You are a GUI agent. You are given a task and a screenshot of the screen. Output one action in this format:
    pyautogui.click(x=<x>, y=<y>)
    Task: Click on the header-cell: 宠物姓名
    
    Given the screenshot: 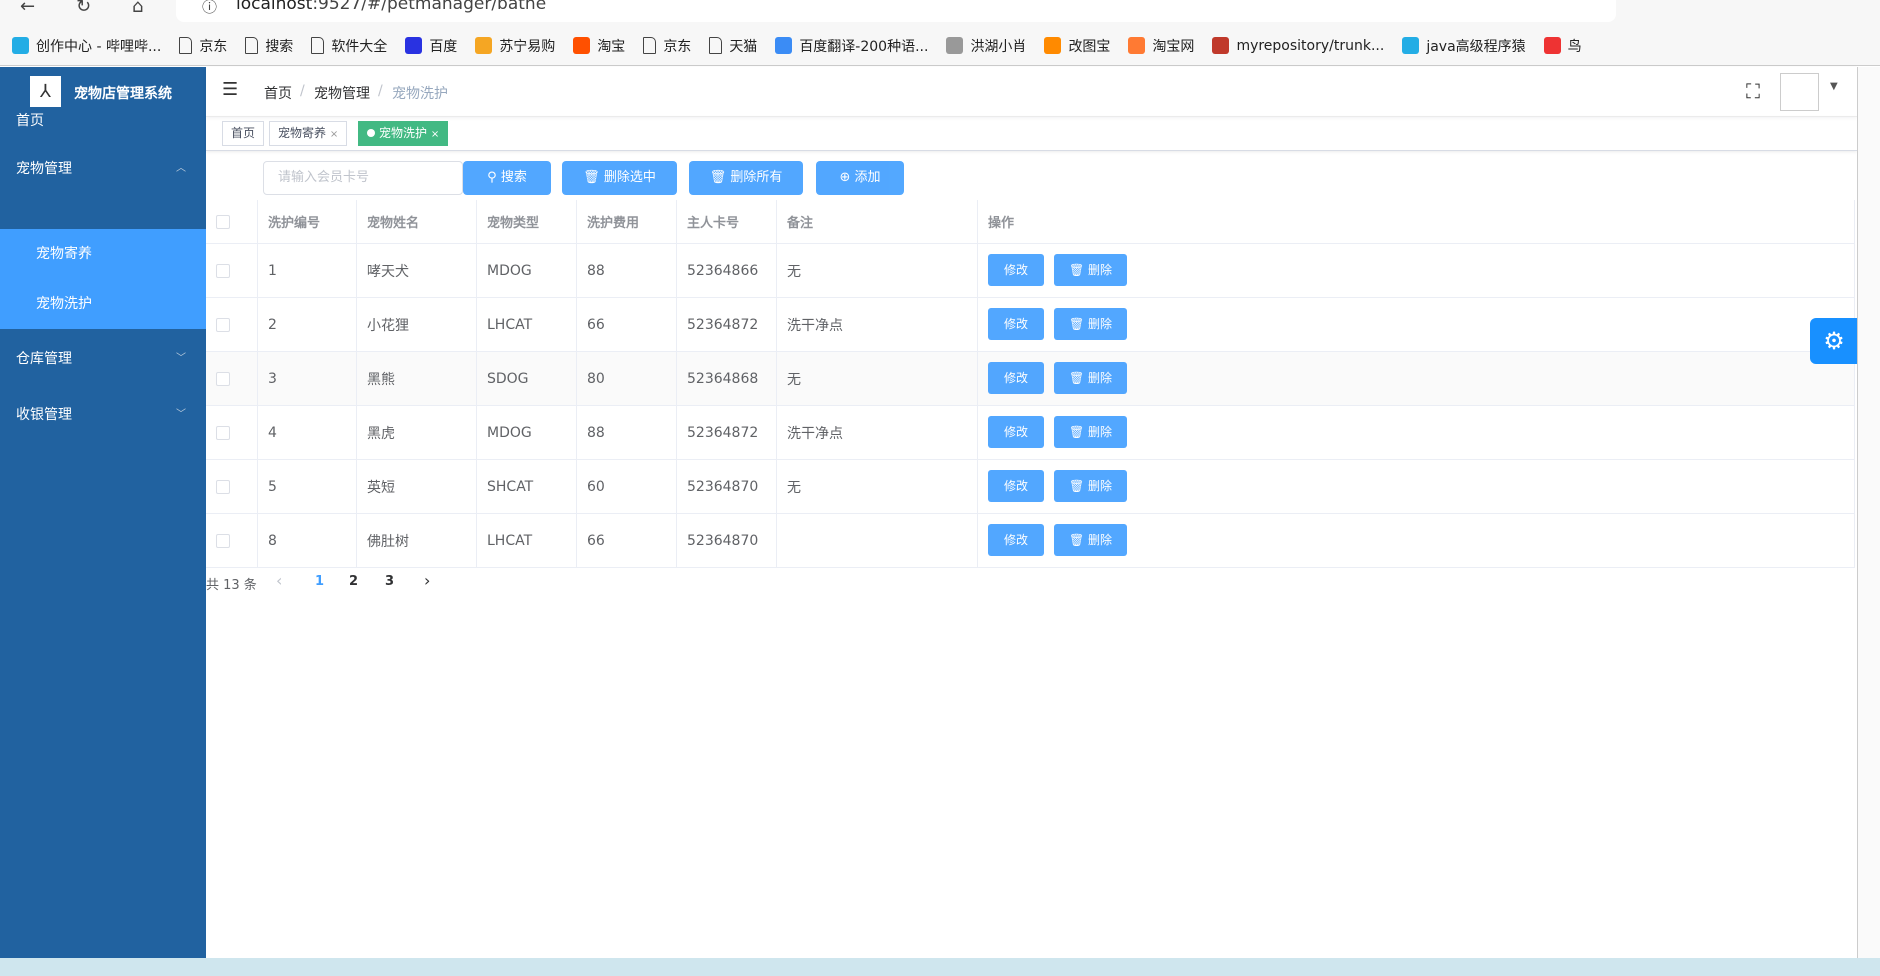 What is the action you would take?
    pyautogui.click(x=417, y=221)
    